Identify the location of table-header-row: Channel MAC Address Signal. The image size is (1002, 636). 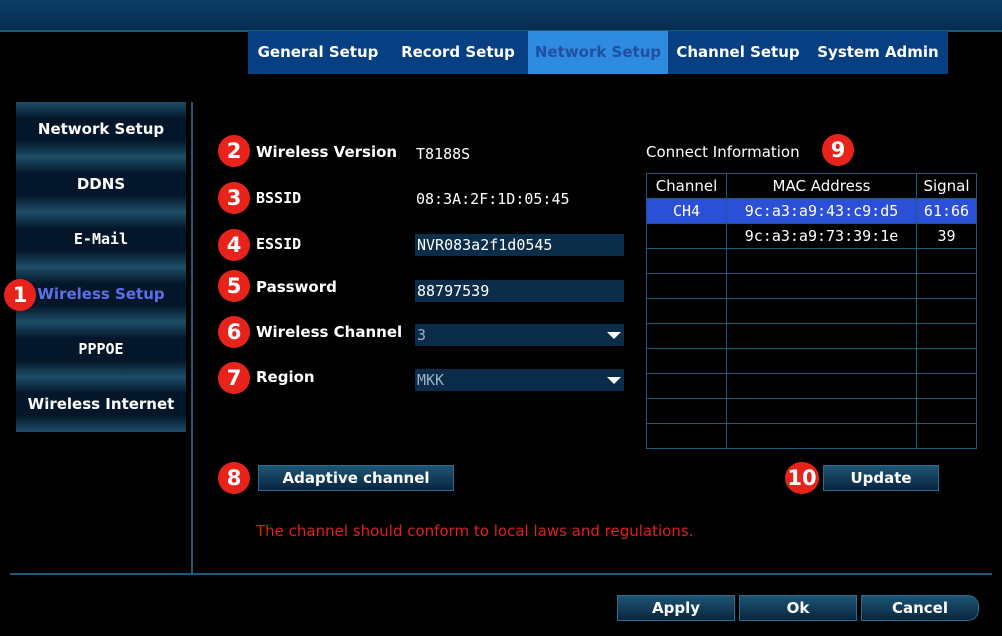
(811, 186).